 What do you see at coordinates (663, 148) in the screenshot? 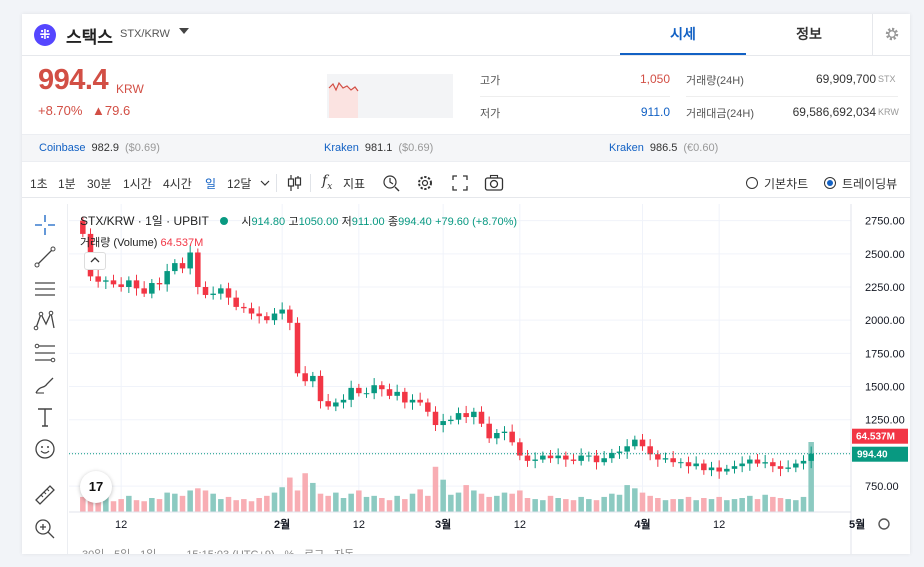
I see `exchange-item: Kraken 986.5 (€0.60)` at bounding box center [663, 148].